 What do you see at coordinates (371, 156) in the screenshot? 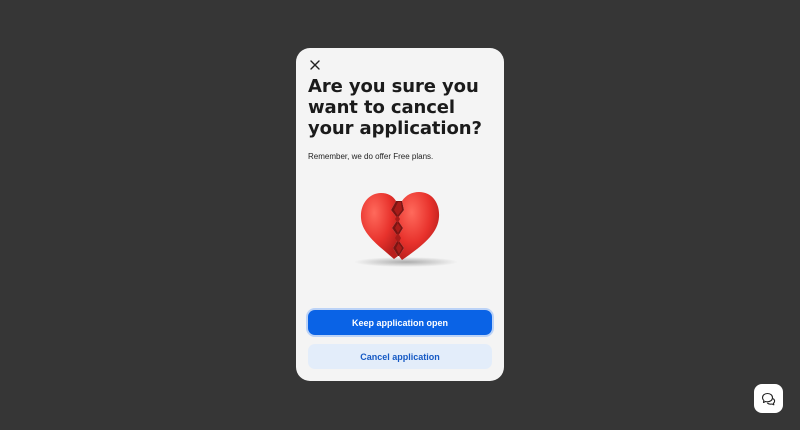
I see `dialog-subtitle: Remember, we do offer Free plans.` at bounding box center [371, 156].